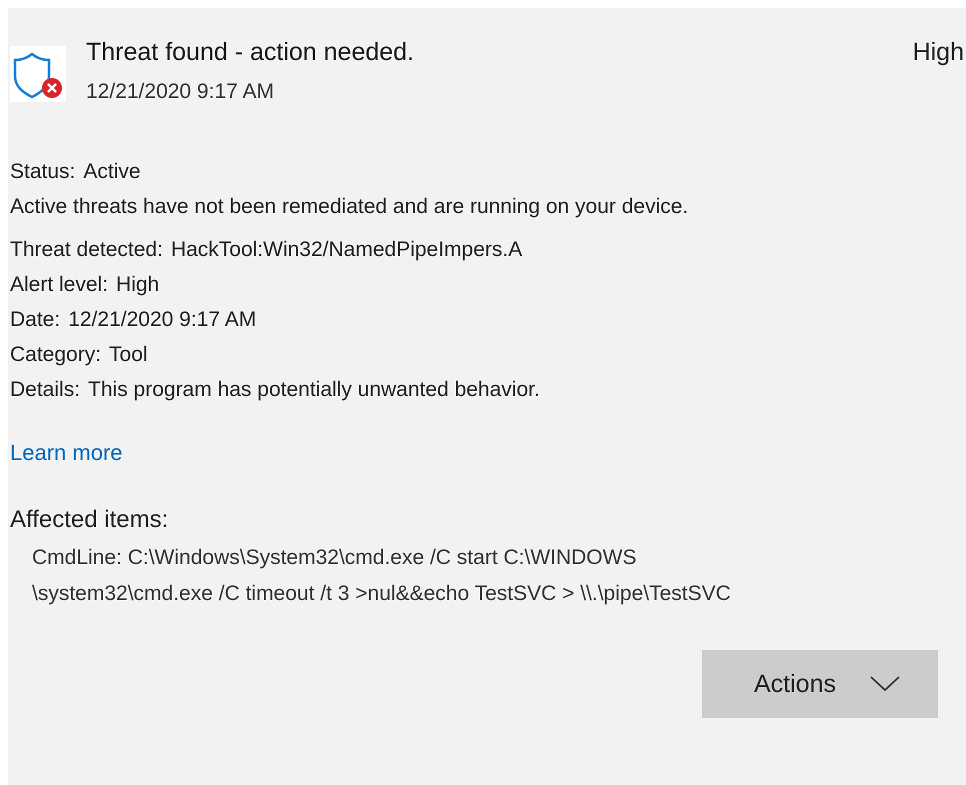 The image size is (966, 785). Describe the element at coordinates (350, 207) in the screenshot. I see `status-description: Active threats have not been remediated and are running on your device.` at that location.